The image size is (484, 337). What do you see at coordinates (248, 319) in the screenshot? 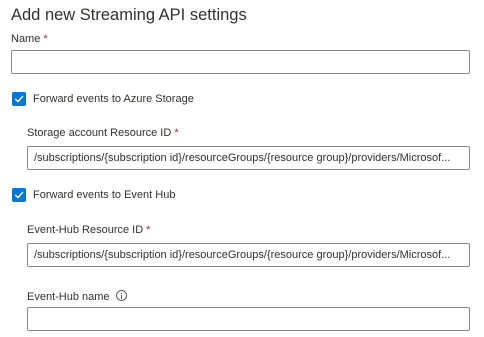
I see `eventhub-name-input` at bounding box center [248, 319].